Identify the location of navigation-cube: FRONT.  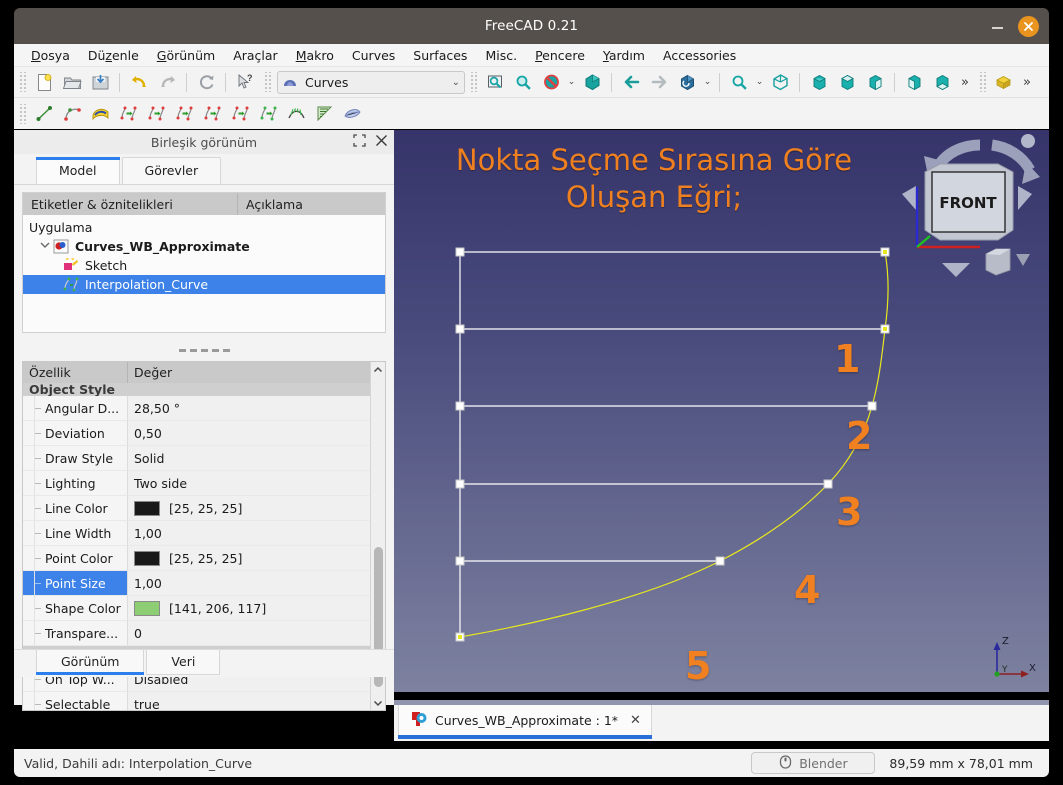
(962, 209).